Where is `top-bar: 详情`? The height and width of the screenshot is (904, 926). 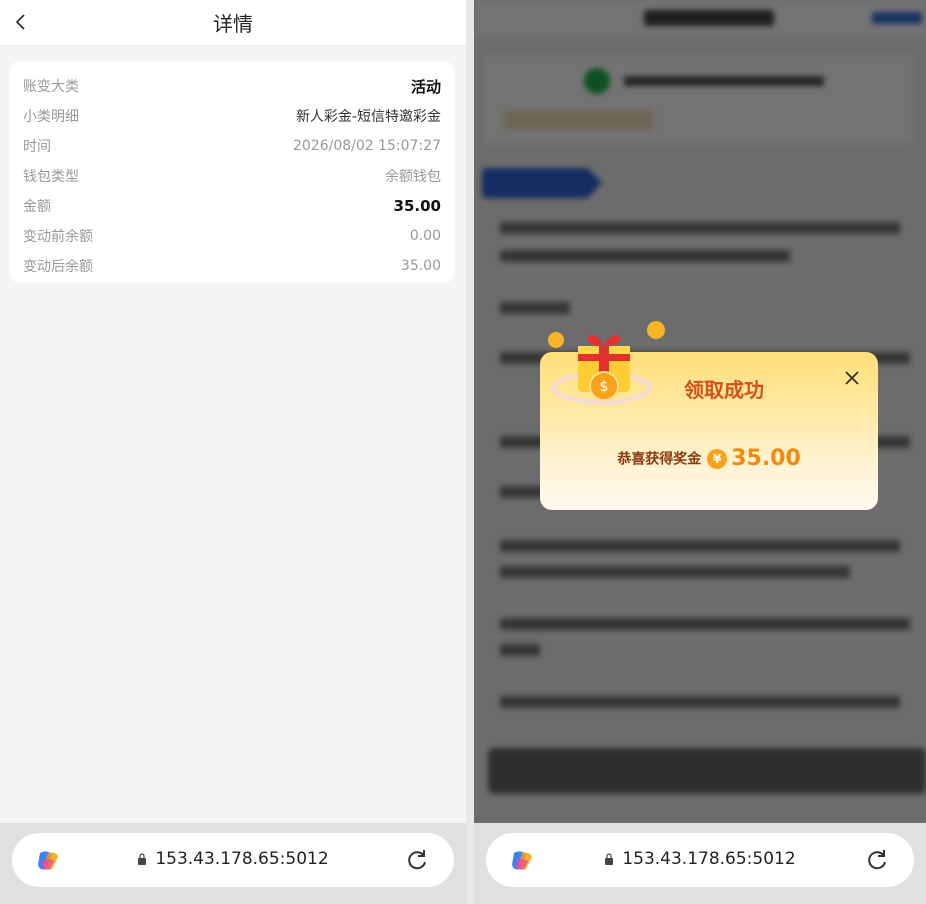
top-bar: 详情 is located at coordinates (233, 23).